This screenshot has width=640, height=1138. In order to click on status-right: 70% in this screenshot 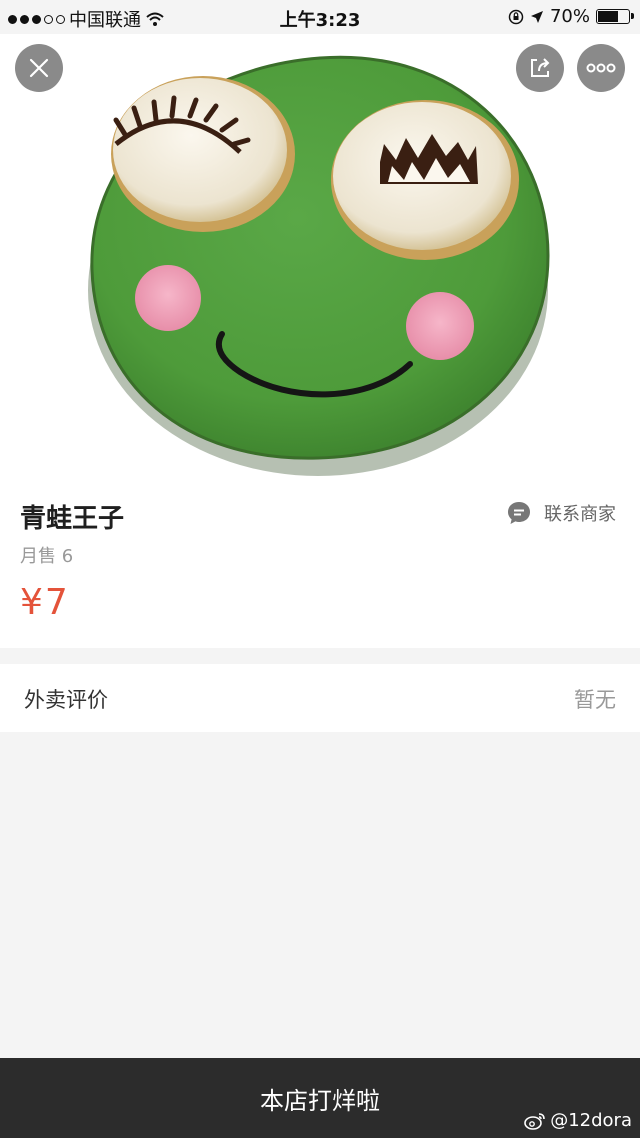, I will do `click(571, 16)`.